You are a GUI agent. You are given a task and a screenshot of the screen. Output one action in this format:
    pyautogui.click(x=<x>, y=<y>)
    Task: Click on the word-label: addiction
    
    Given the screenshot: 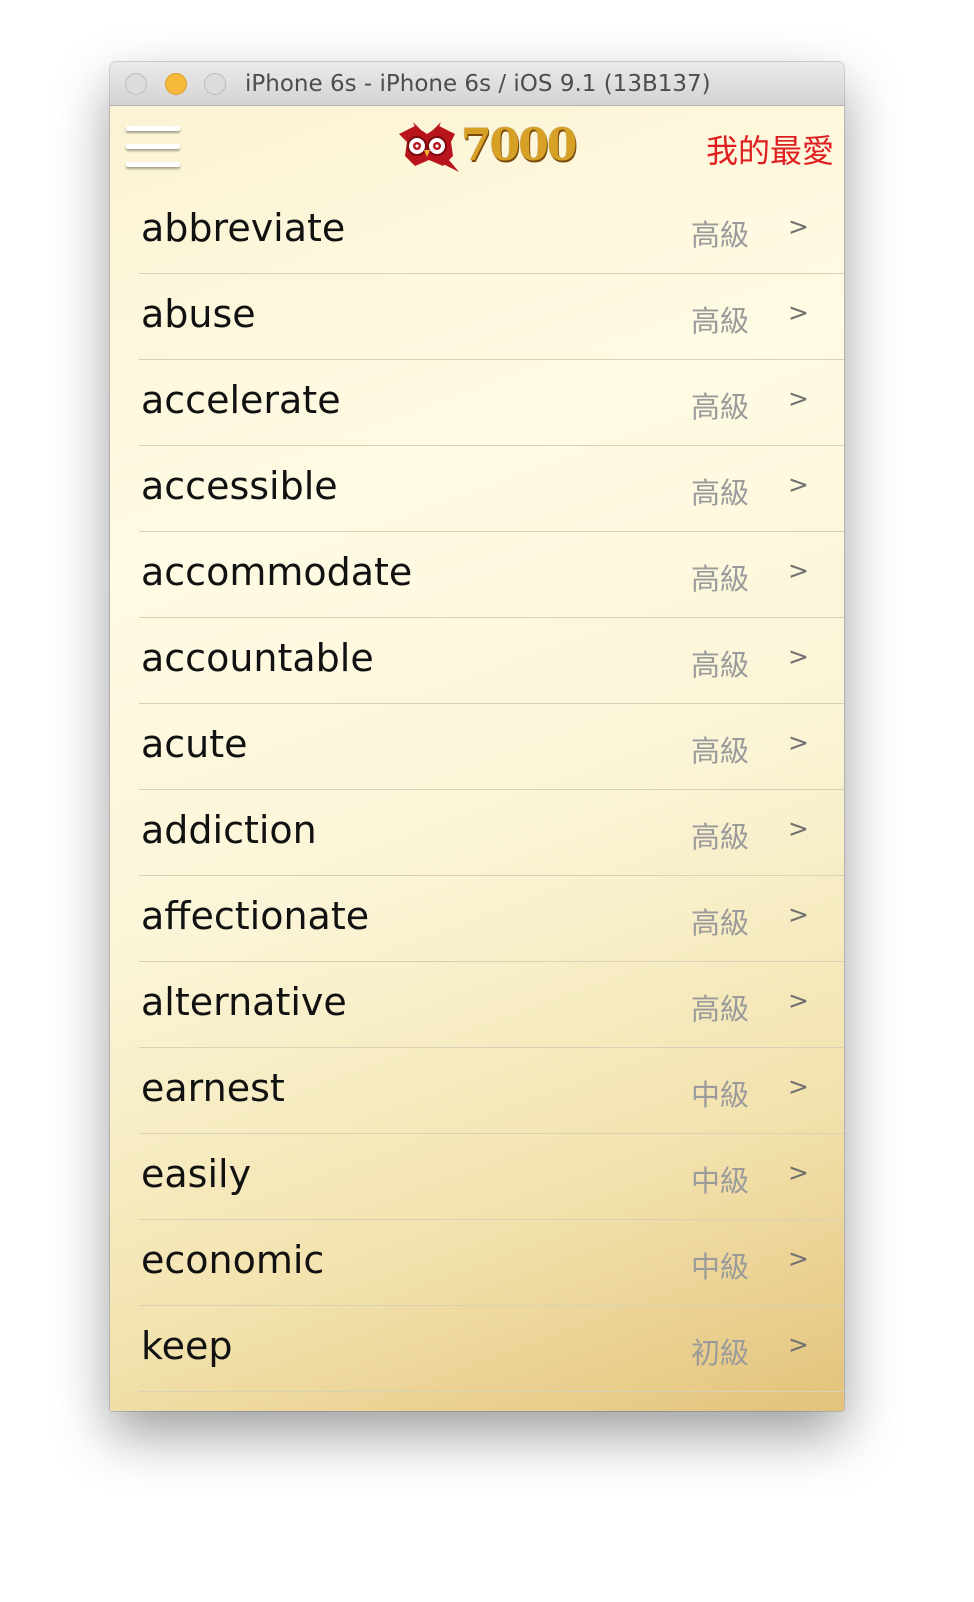 What is the action you would take?
    pyautogui.click(x=229, y=830)
    